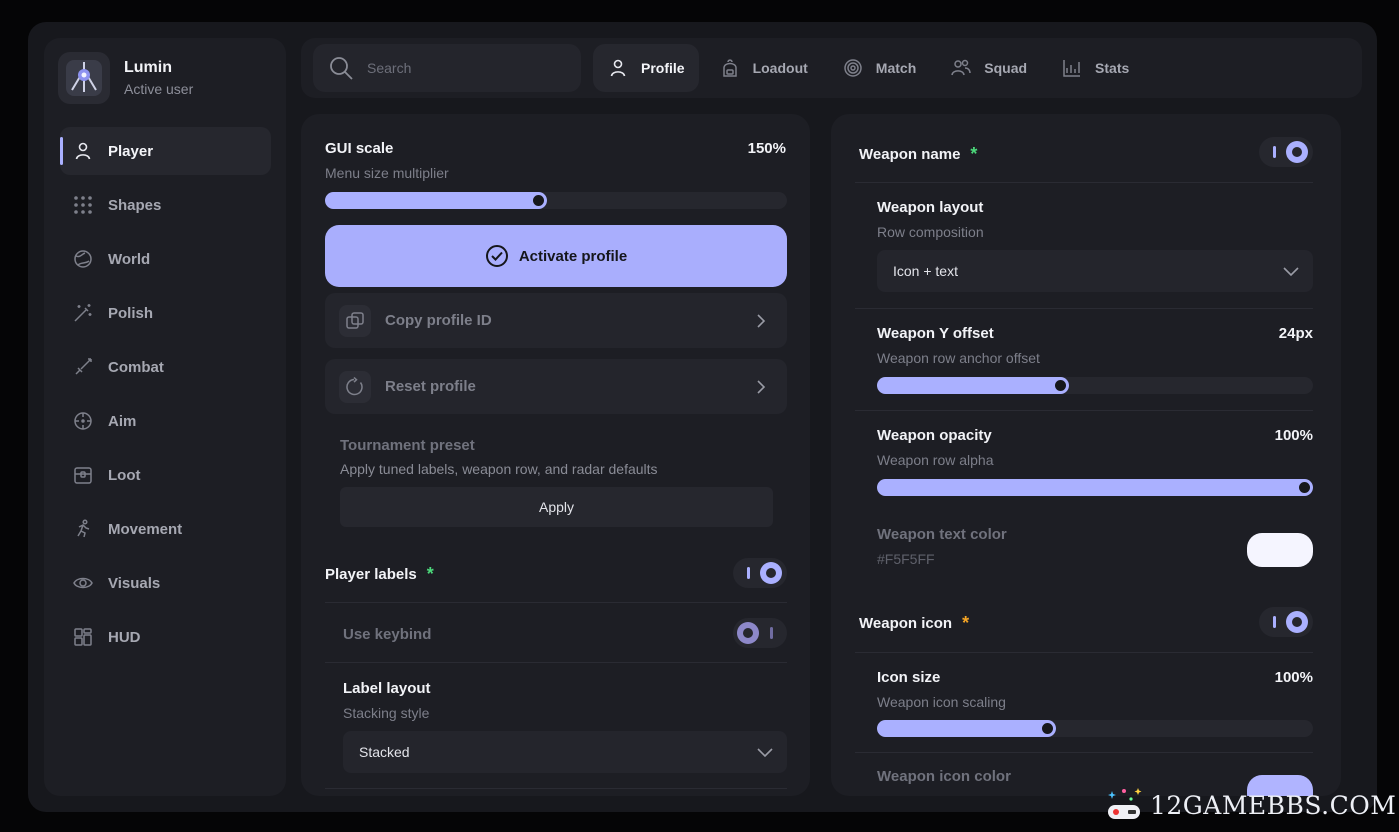  I want to click on sidebar-item-visuals: Visuals, so click(165, 583).